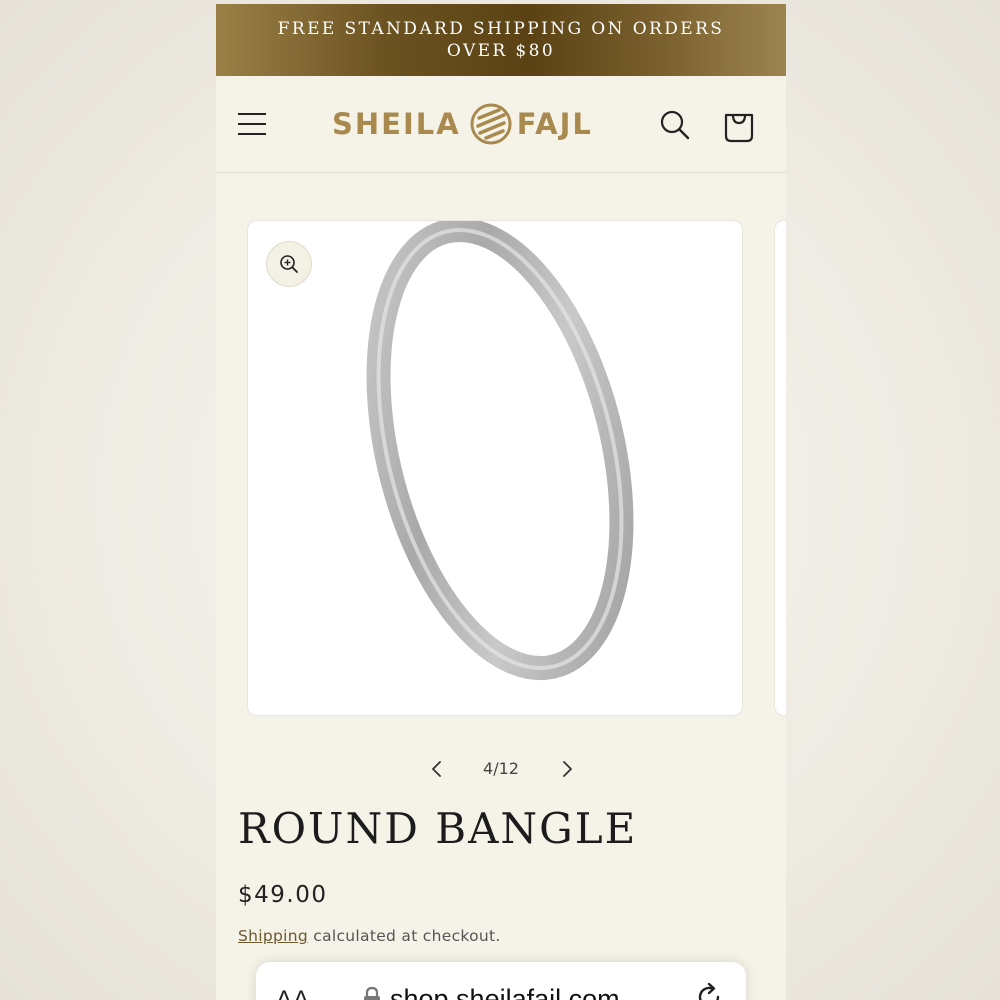 This screenshot has height=1000, width=1000. Describe the element at coordinates (396, 124) in the screenshot. I see `logo-text-left: SHEILA` at that location.